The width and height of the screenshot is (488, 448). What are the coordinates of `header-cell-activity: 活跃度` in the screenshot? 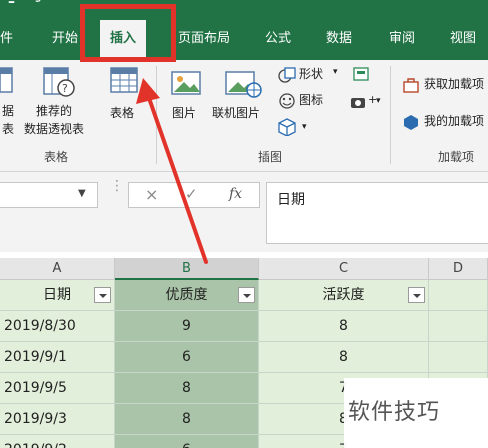 It's located at (344, 295).